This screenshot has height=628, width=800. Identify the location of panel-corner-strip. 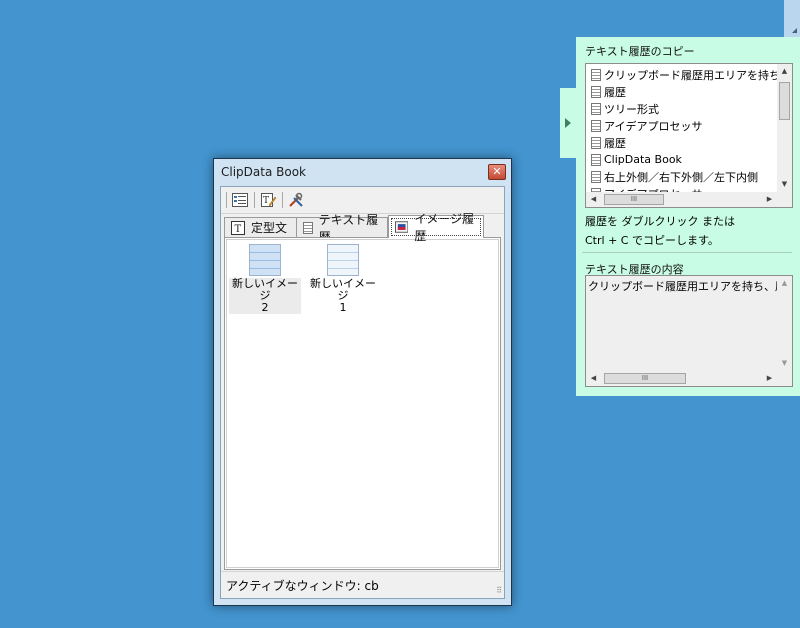
(792, 18).